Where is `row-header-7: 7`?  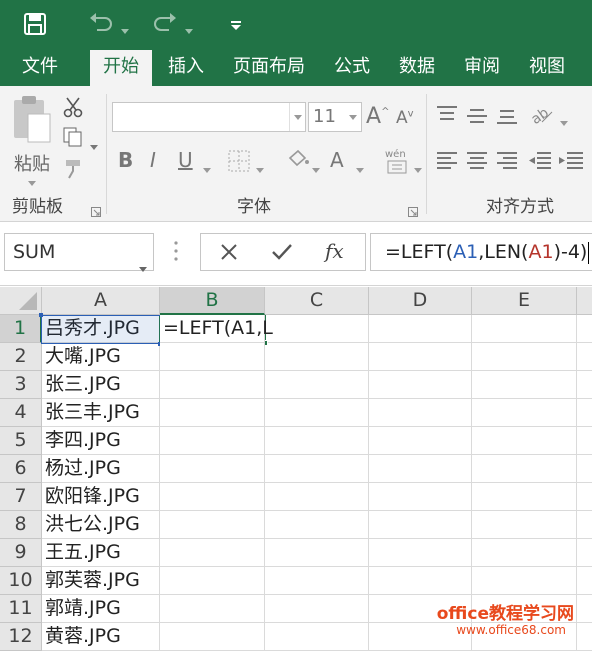 row-header-7: 7 is located at coordinates (21, 497).